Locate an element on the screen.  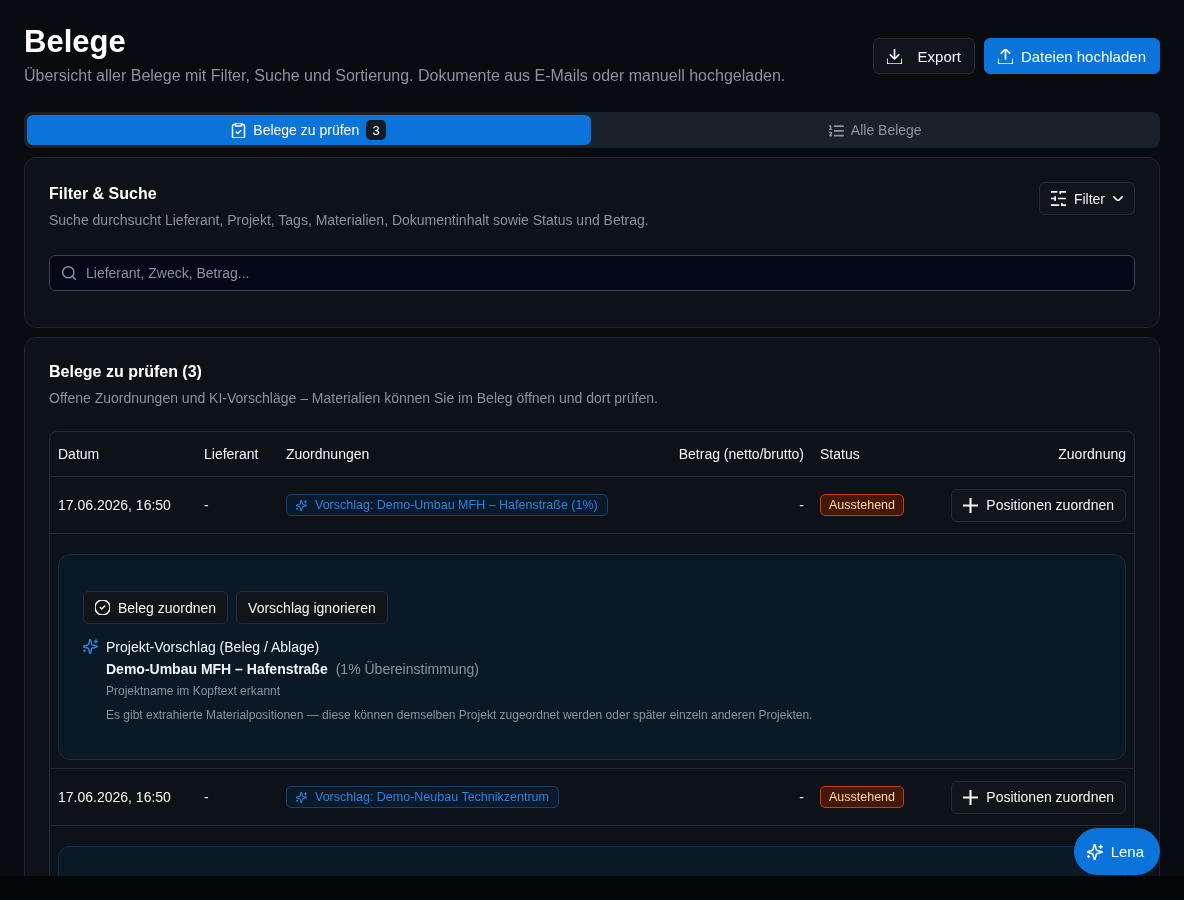
page-title: Belege is located at coordinates (75, 42).